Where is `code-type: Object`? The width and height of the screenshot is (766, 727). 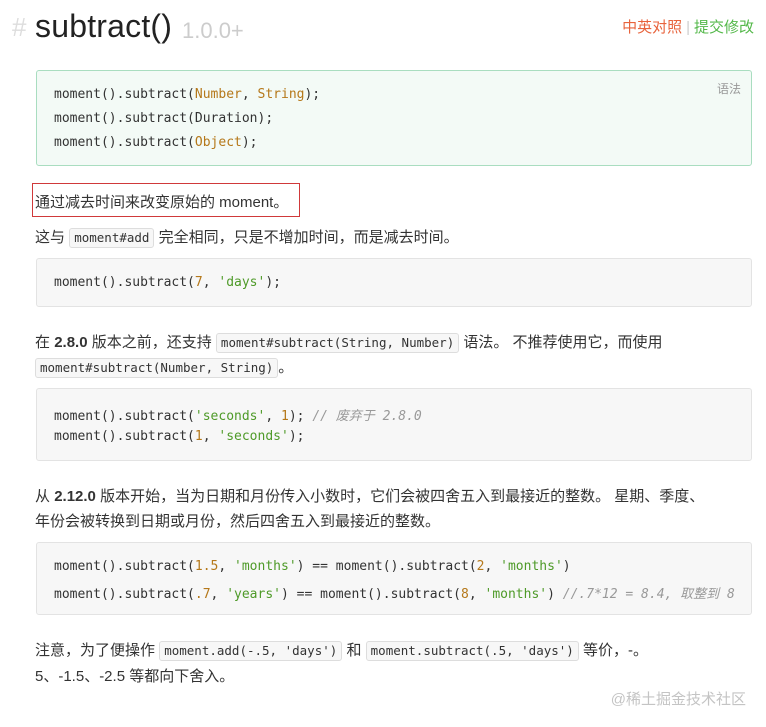
code-type: Object is located at coordinates (218, 142).